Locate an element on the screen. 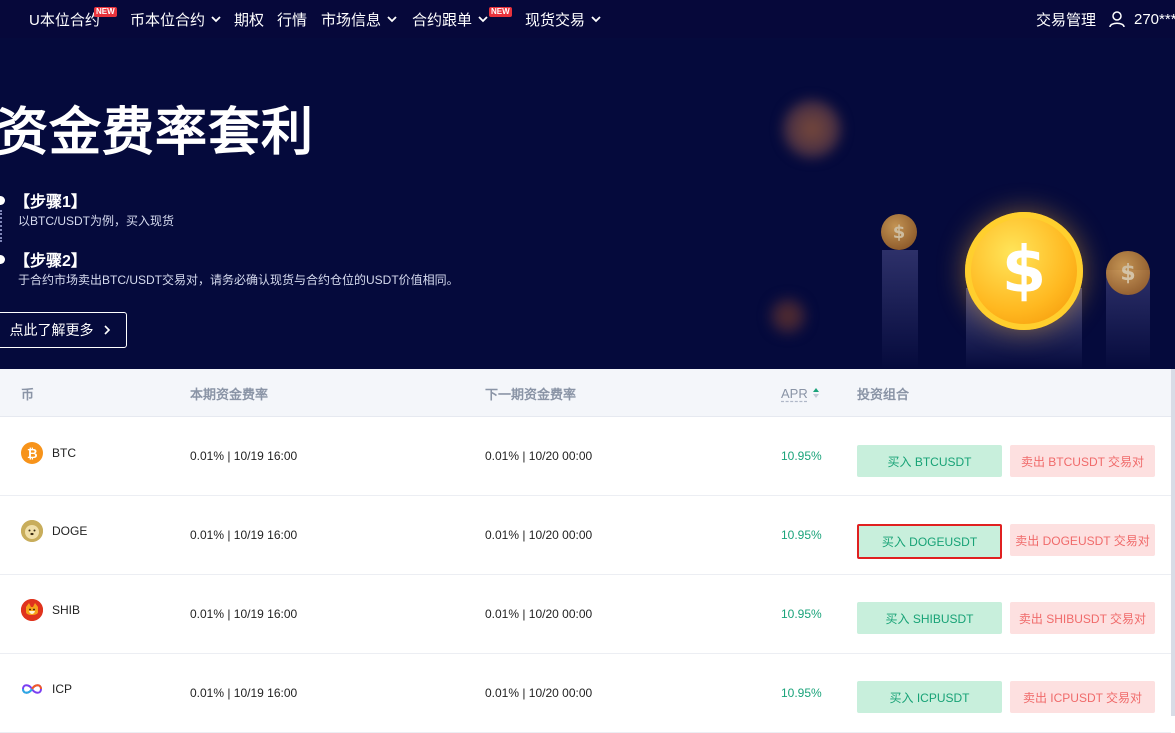  column-header-label: 下一期资金费率 is located at coordinates (531, 394).